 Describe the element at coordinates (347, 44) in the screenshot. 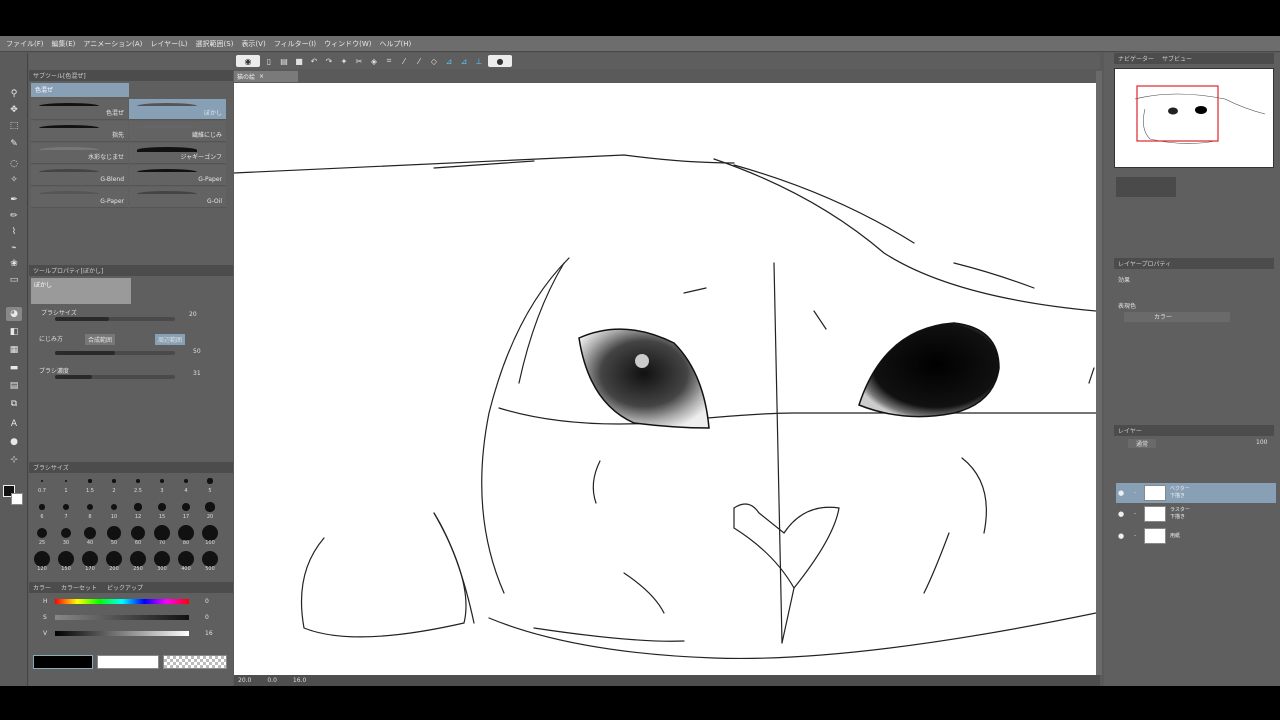

I see `menu-window: ウィンドウ(W)` at that location.